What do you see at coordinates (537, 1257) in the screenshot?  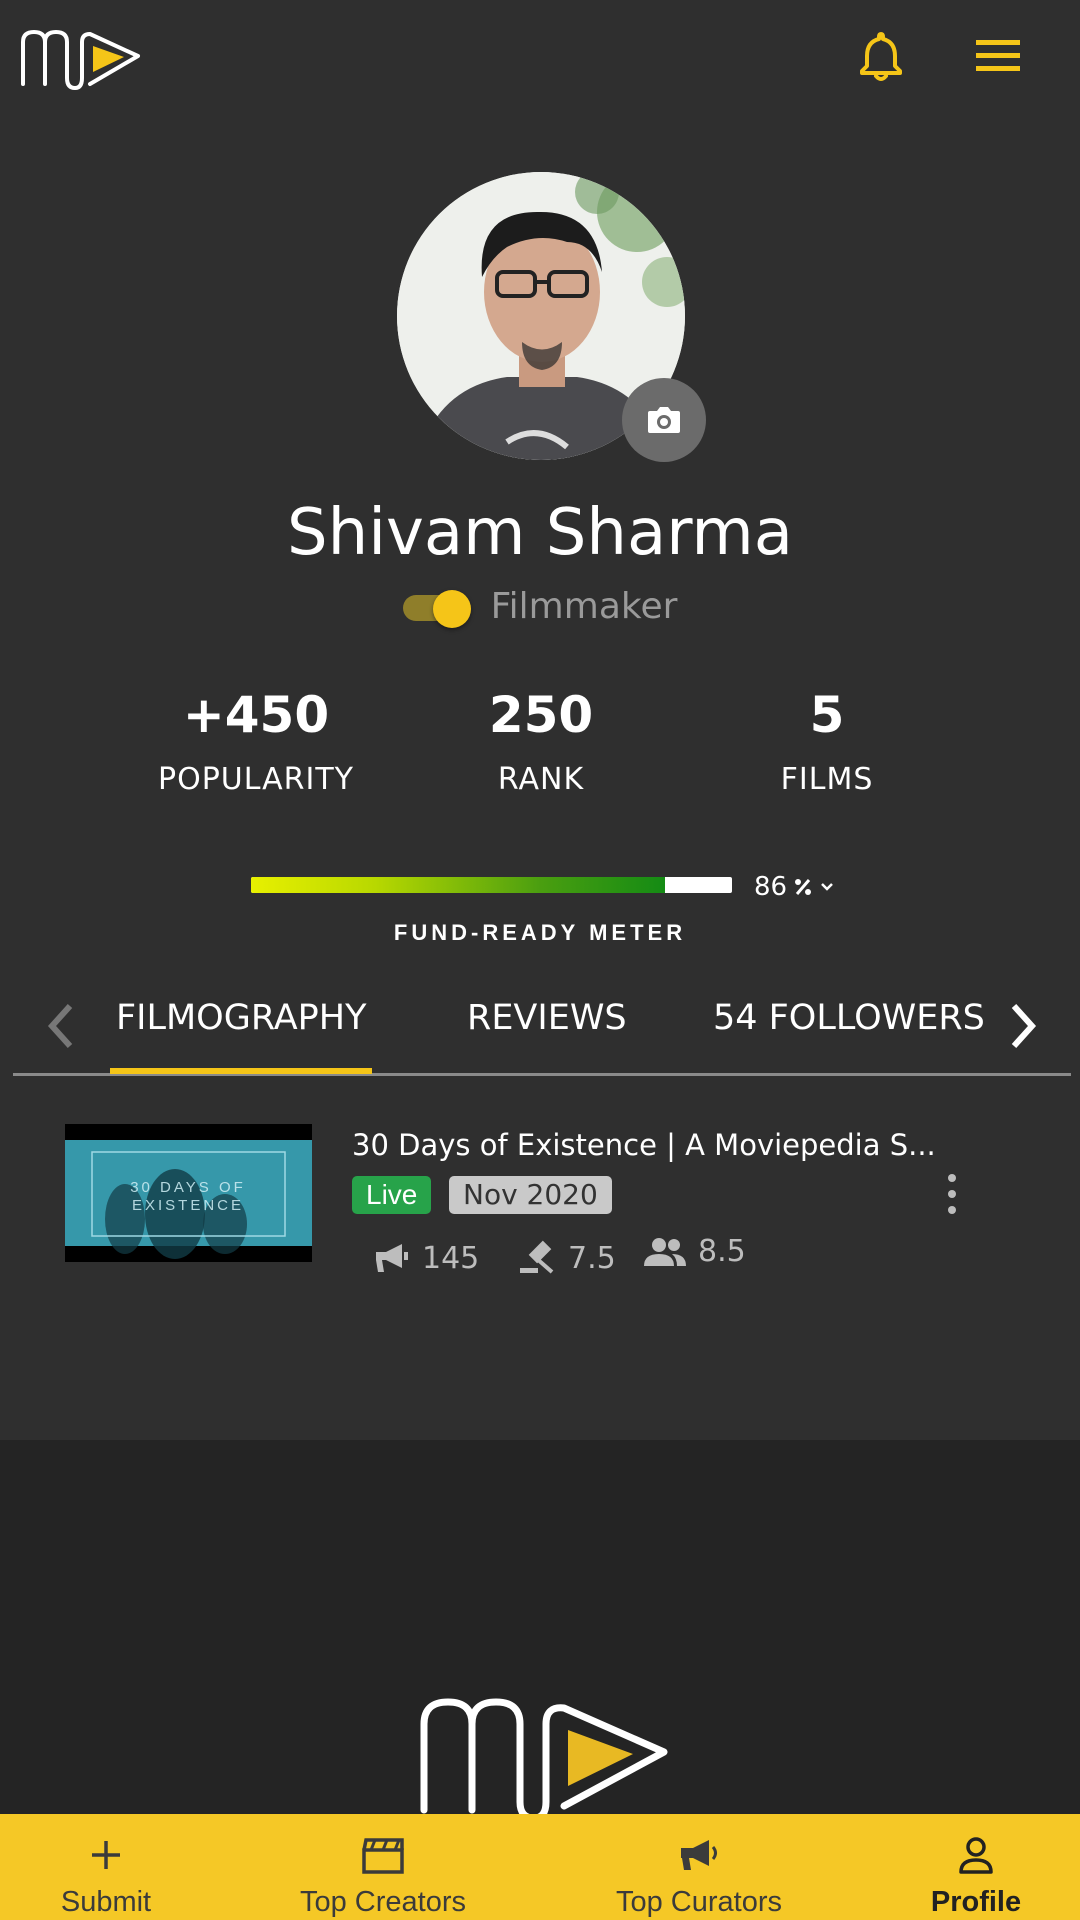 I see `gavel-icon` at bounding box center [537, 1257].